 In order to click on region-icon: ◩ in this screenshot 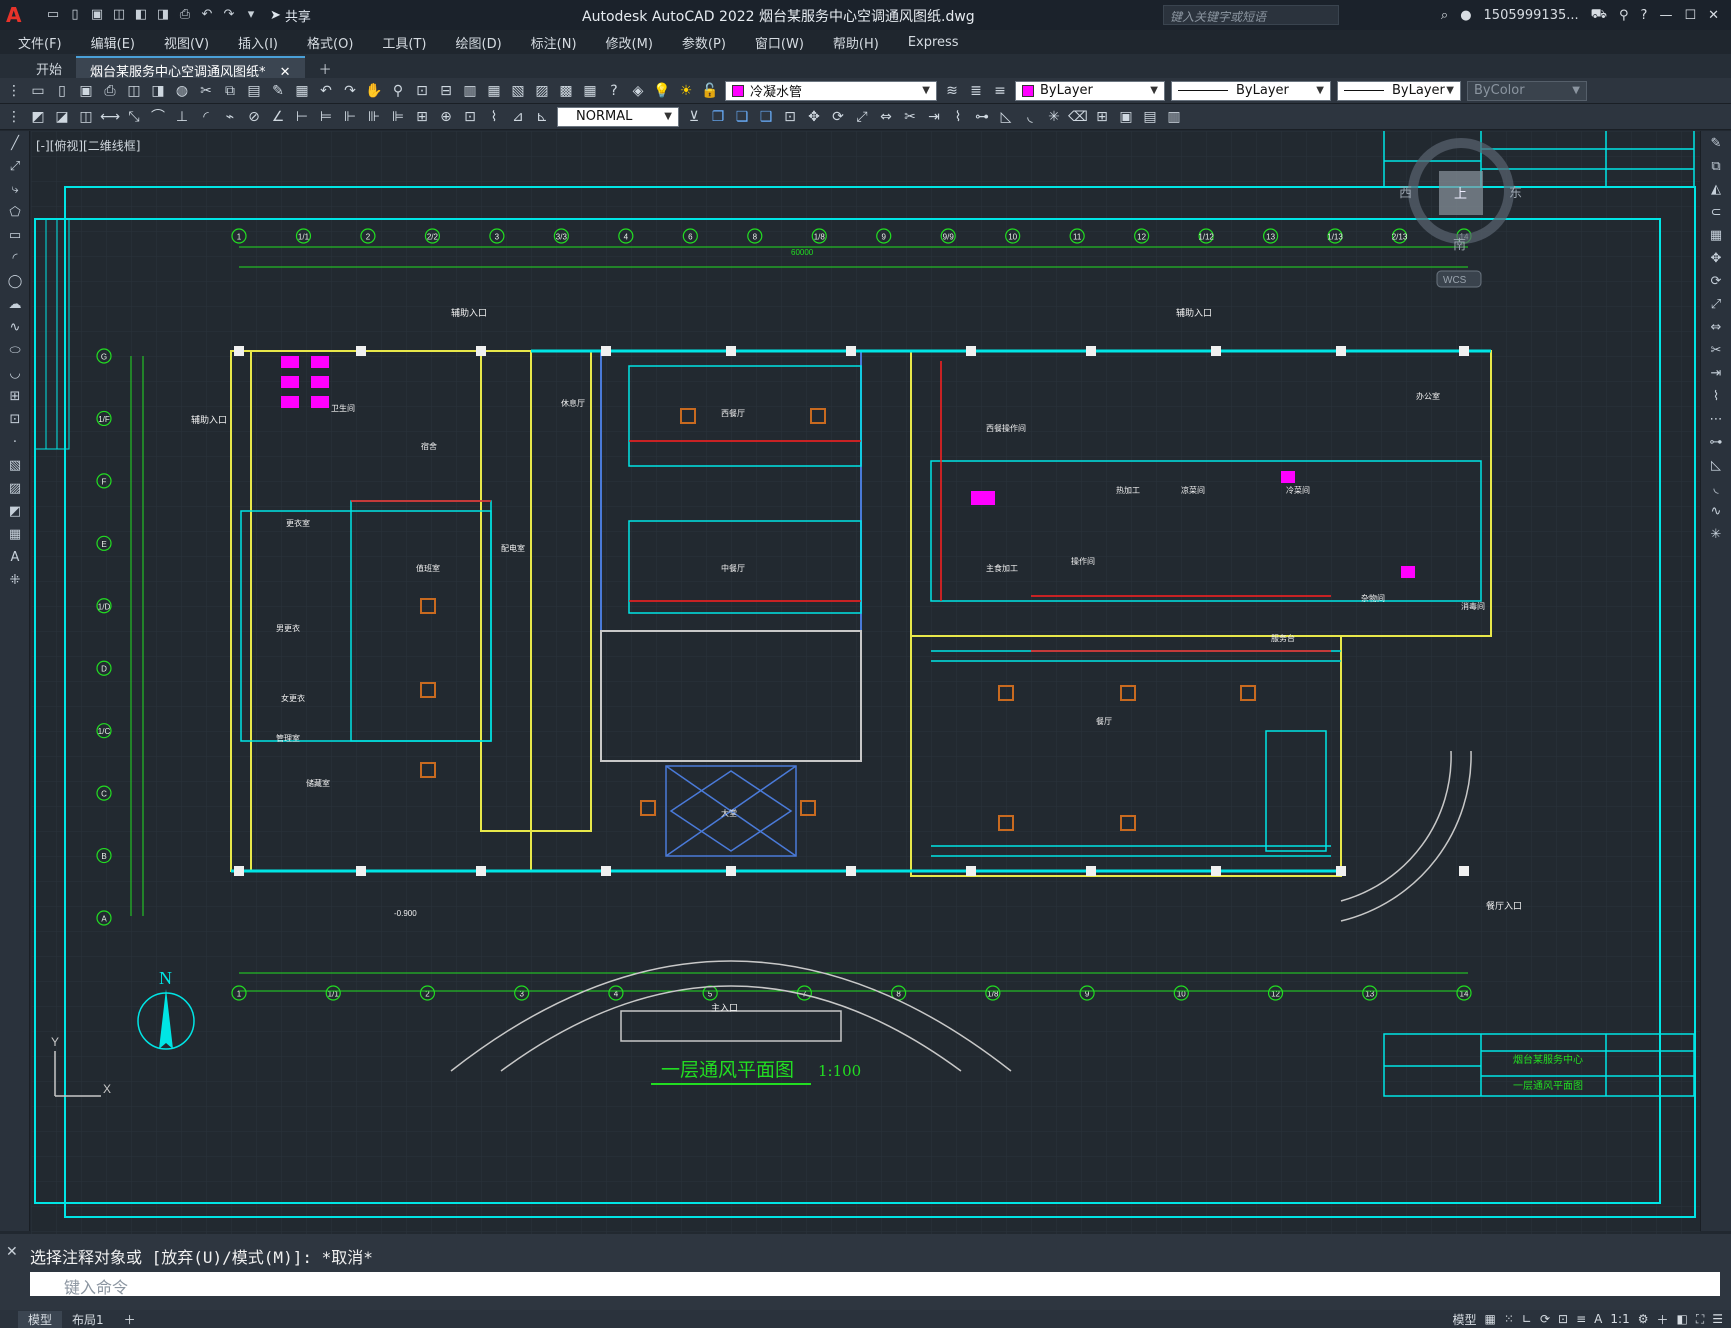, I will do `click(15, 512)`.